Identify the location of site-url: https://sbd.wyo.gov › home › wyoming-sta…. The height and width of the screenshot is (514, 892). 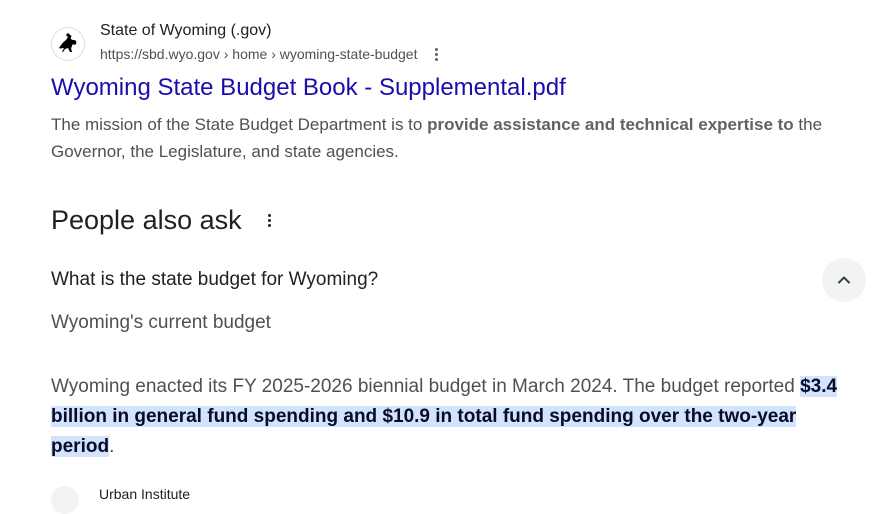
(258, 54).